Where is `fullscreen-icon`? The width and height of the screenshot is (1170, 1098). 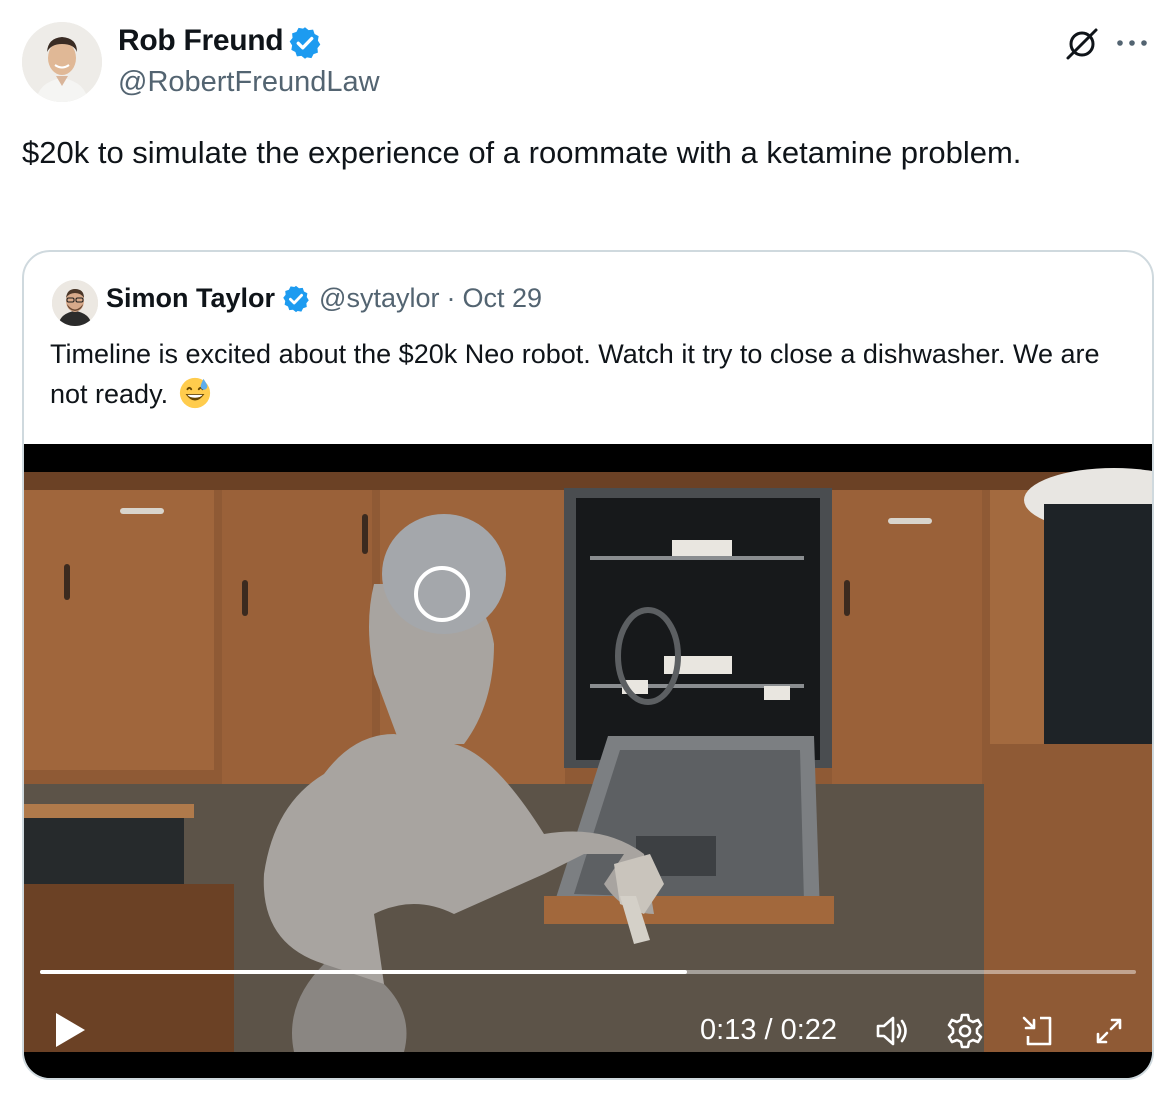
fullscreen-icon is located at coordinates (1109, 1031).